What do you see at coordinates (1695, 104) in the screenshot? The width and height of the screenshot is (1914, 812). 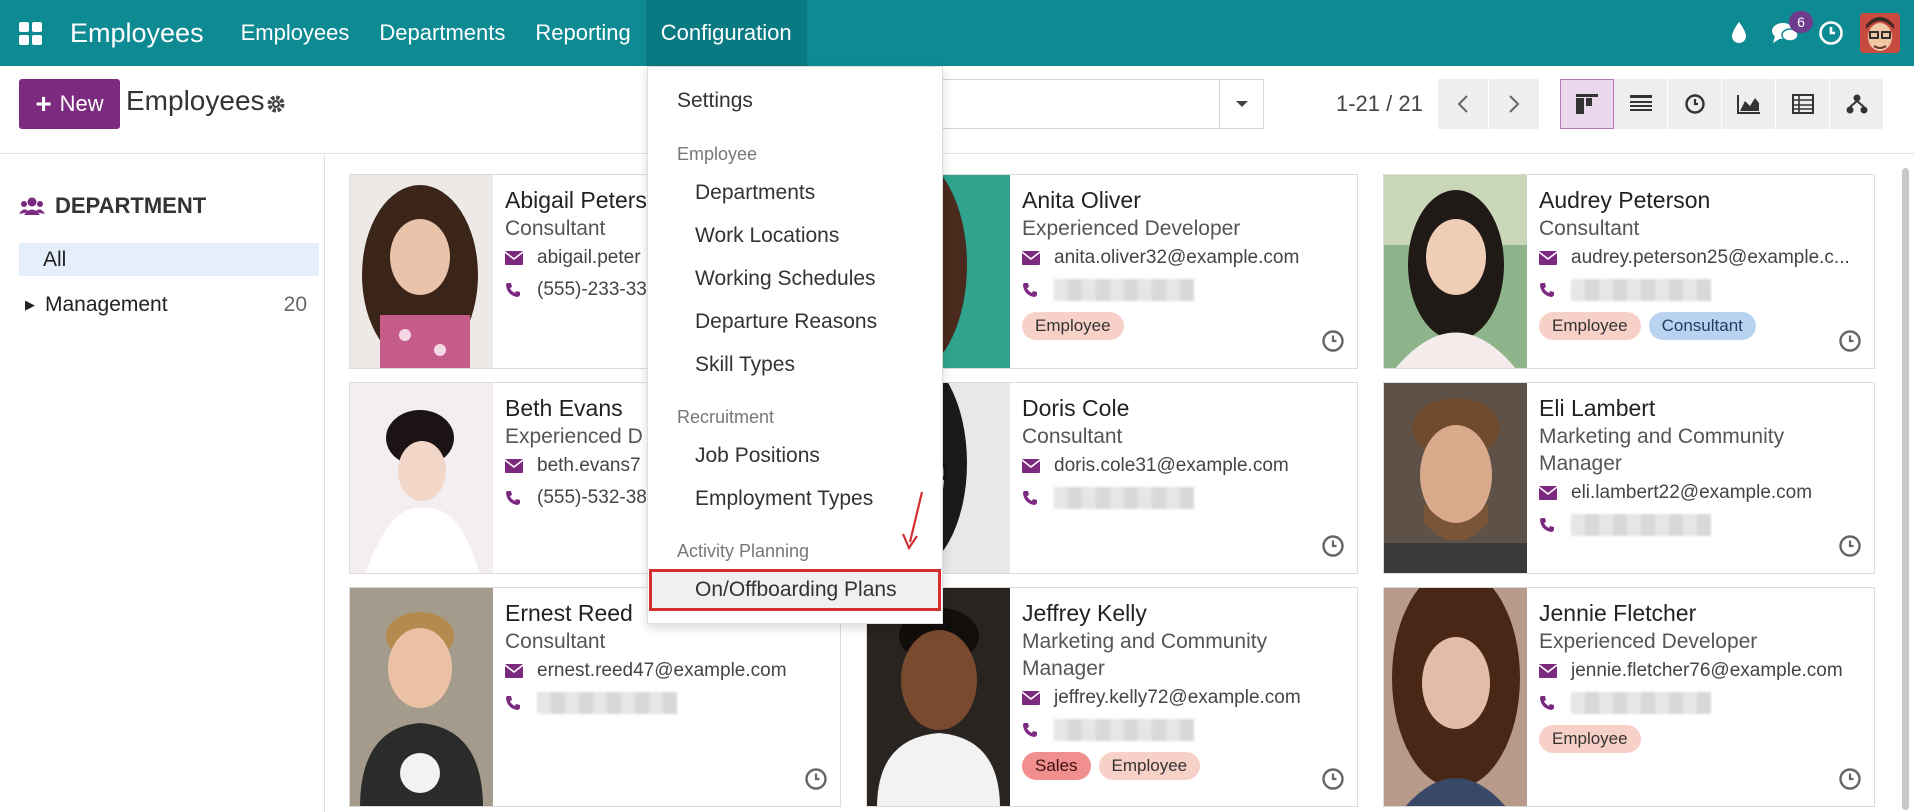 I see `activity-view-button` at bounding box center [1695, 104].